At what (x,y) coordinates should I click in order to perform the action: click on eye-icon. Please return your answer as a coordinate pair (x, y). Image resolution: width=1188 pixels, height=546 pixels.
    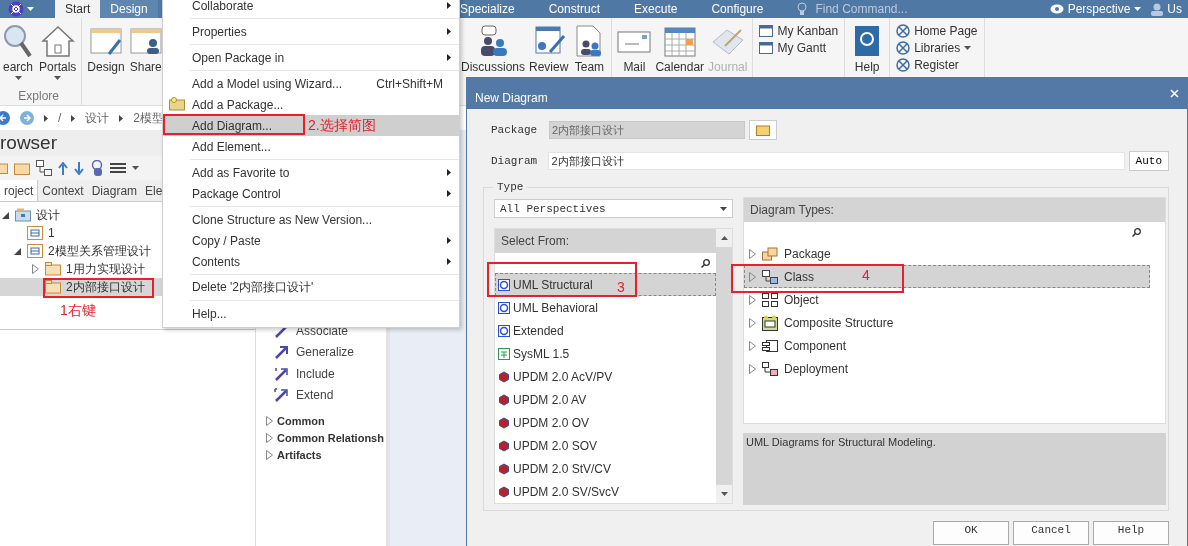
    Looking at the image, I should click on (1056, 9).